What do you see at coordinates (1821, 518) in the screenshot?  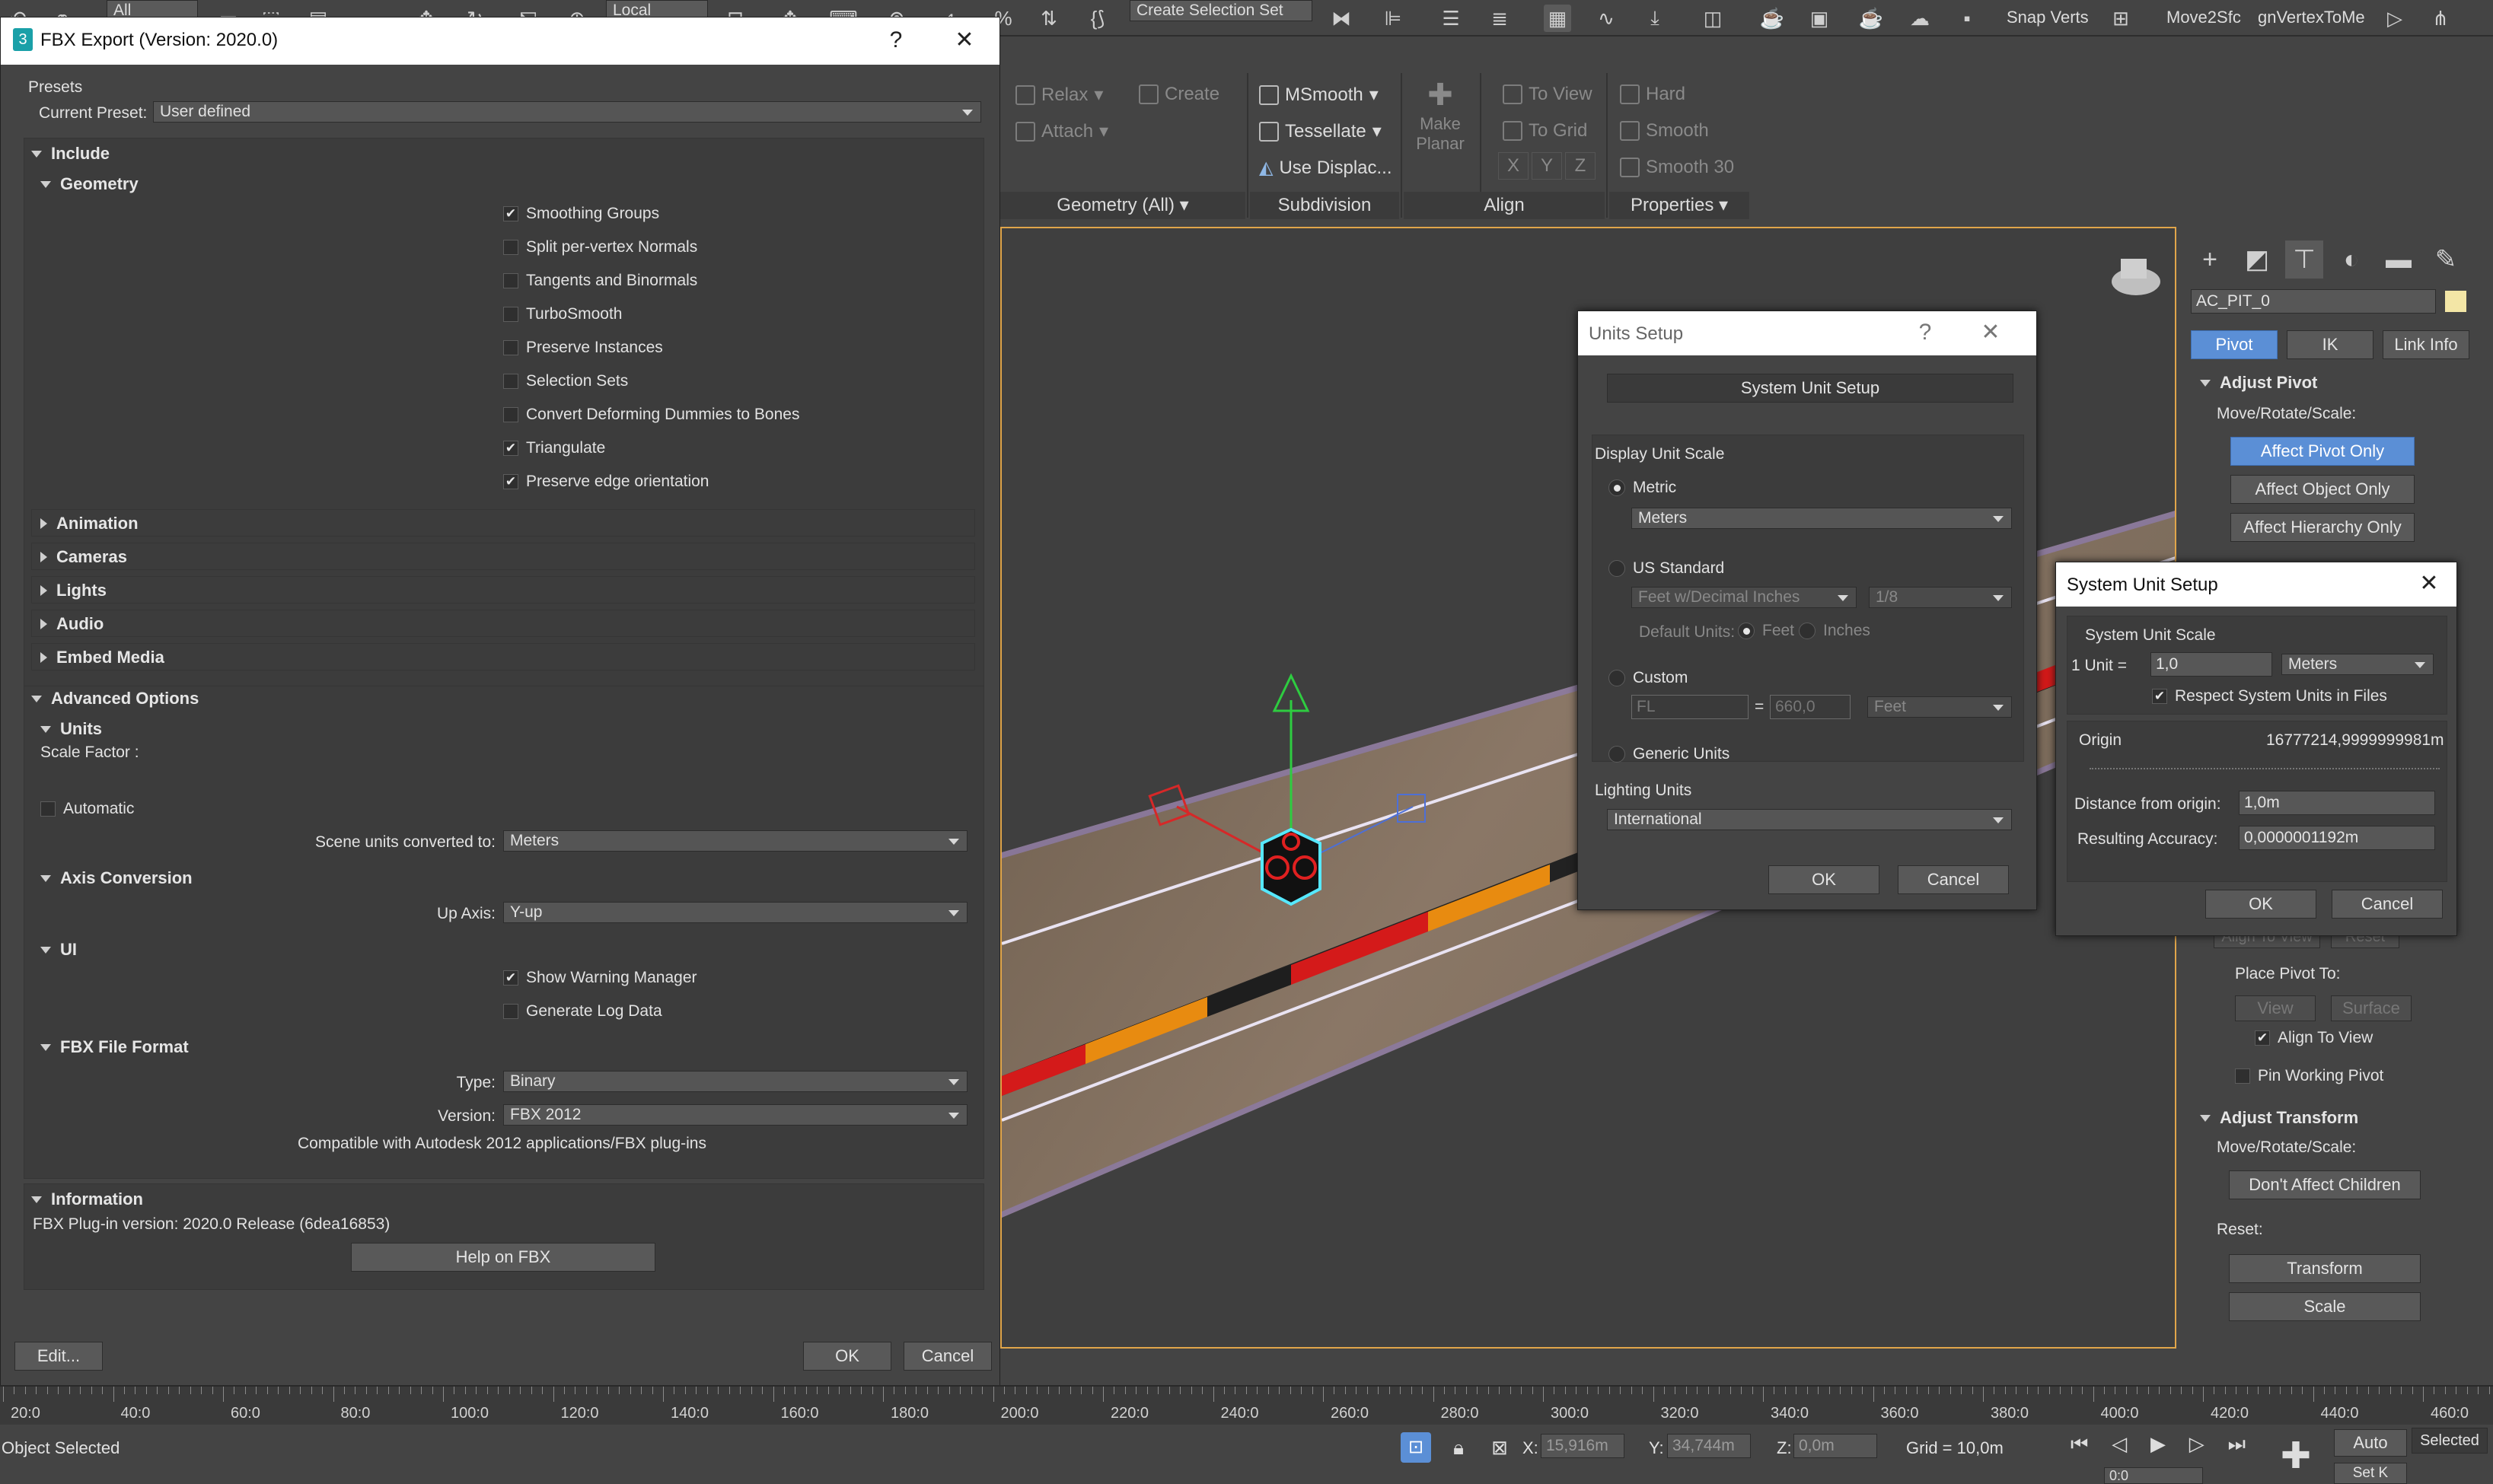 I see `metric-units-dropdown: Meters` at bounding box center [1821, 518].